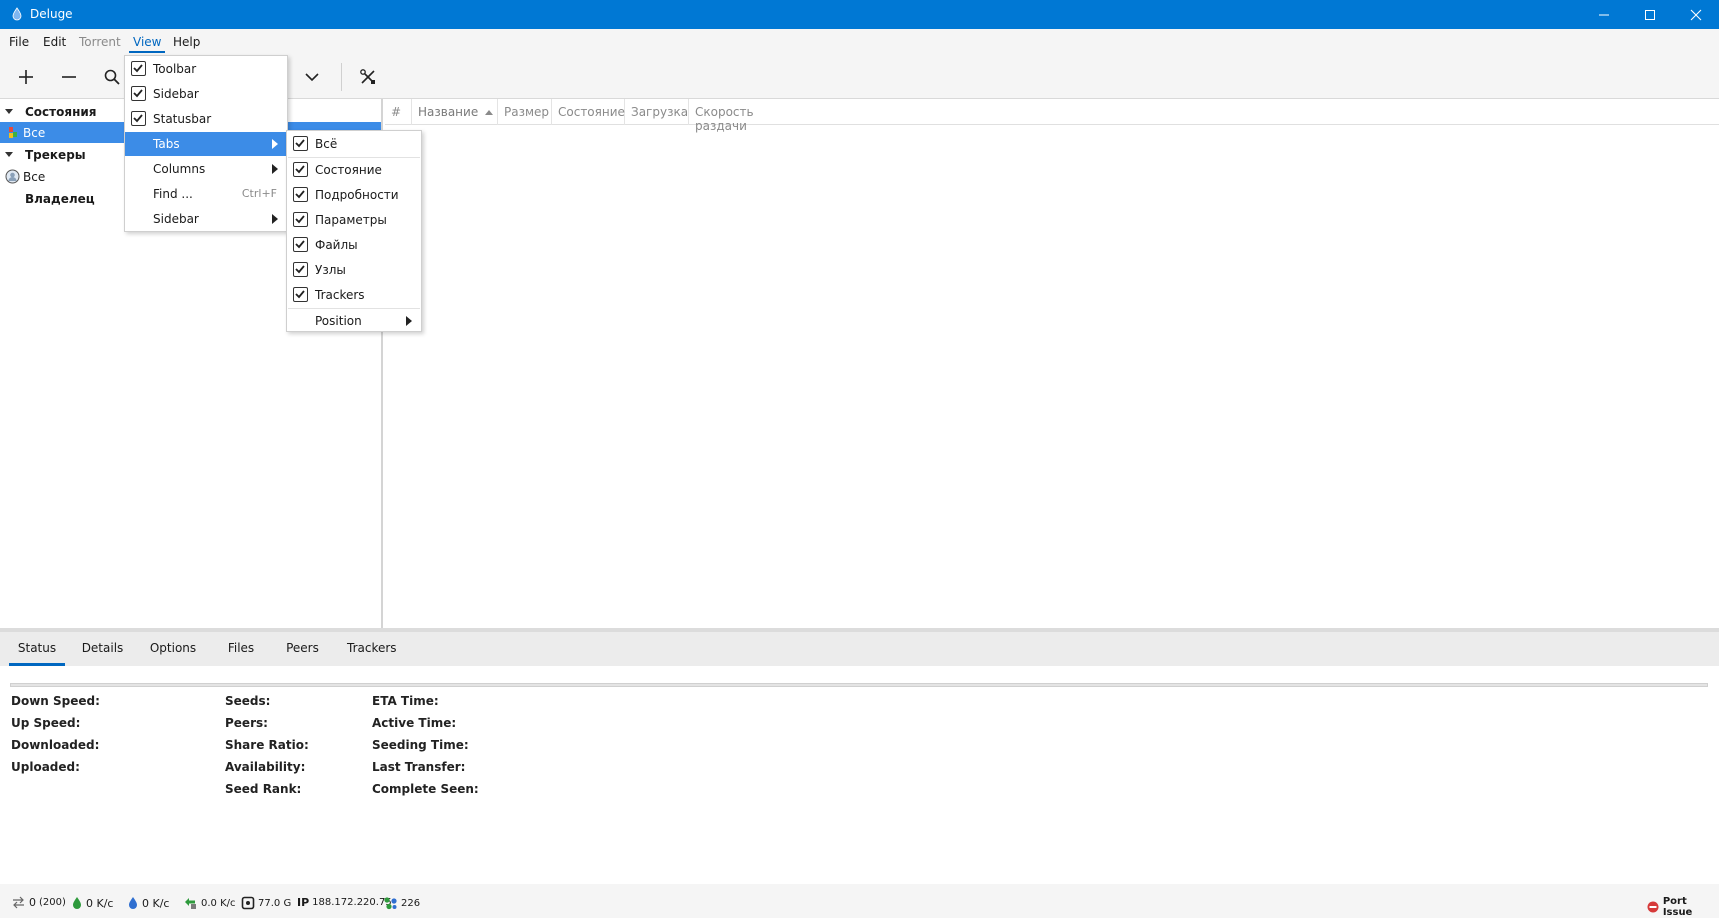 This screenshot has height=918, width=1719. What do you see at coordinates (156, 903) in the screenshot?
I see `upload-speed-value: 0 K/c` at bounding box center [156, 903].